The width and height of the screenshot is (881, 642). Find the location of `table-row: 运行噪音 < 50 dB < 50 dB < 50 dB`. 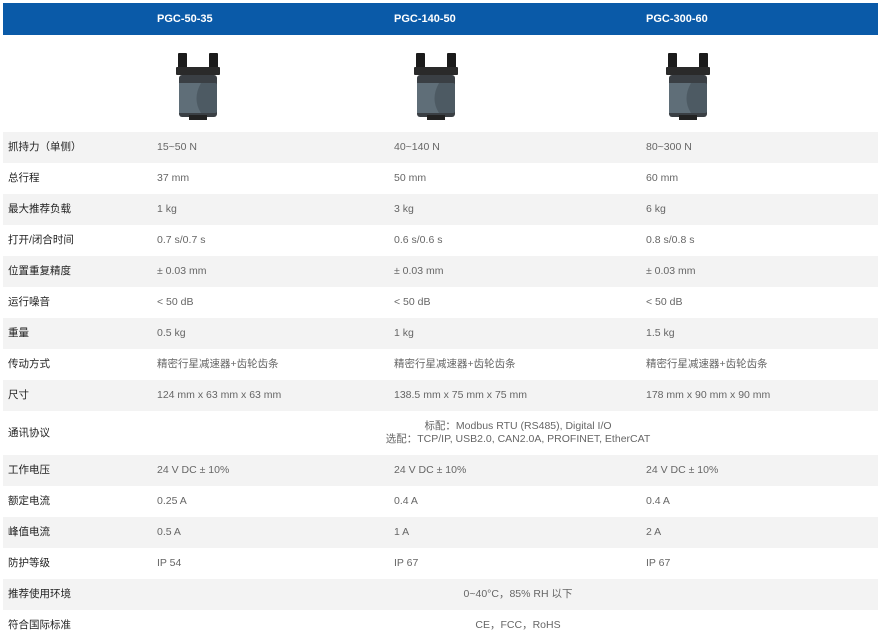

table-row: 运行噪音 < 50 dB < 50 dB < 50 dB is located at coordinates (440, 302).